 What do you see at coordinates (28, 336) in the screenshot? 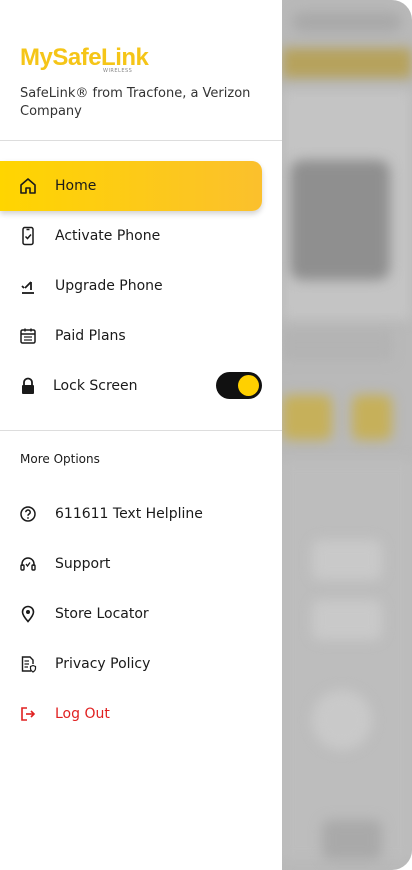
I see `calendar-icon` at bounding box center [28, 336].